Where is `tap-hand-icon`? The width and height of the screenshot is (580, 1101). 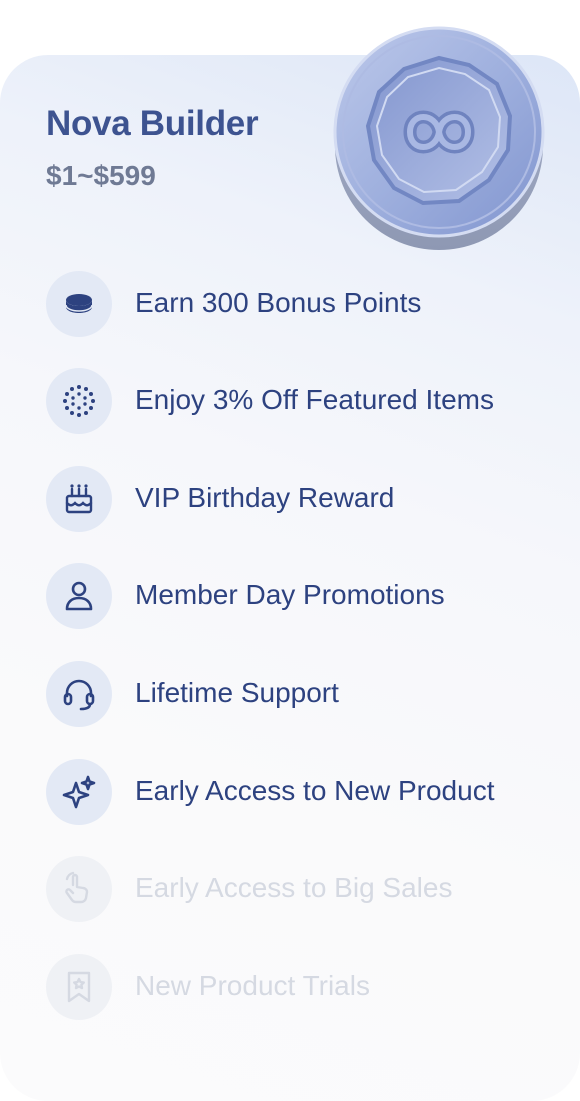 tap-hand-icon is located at coordinates (77, 887).